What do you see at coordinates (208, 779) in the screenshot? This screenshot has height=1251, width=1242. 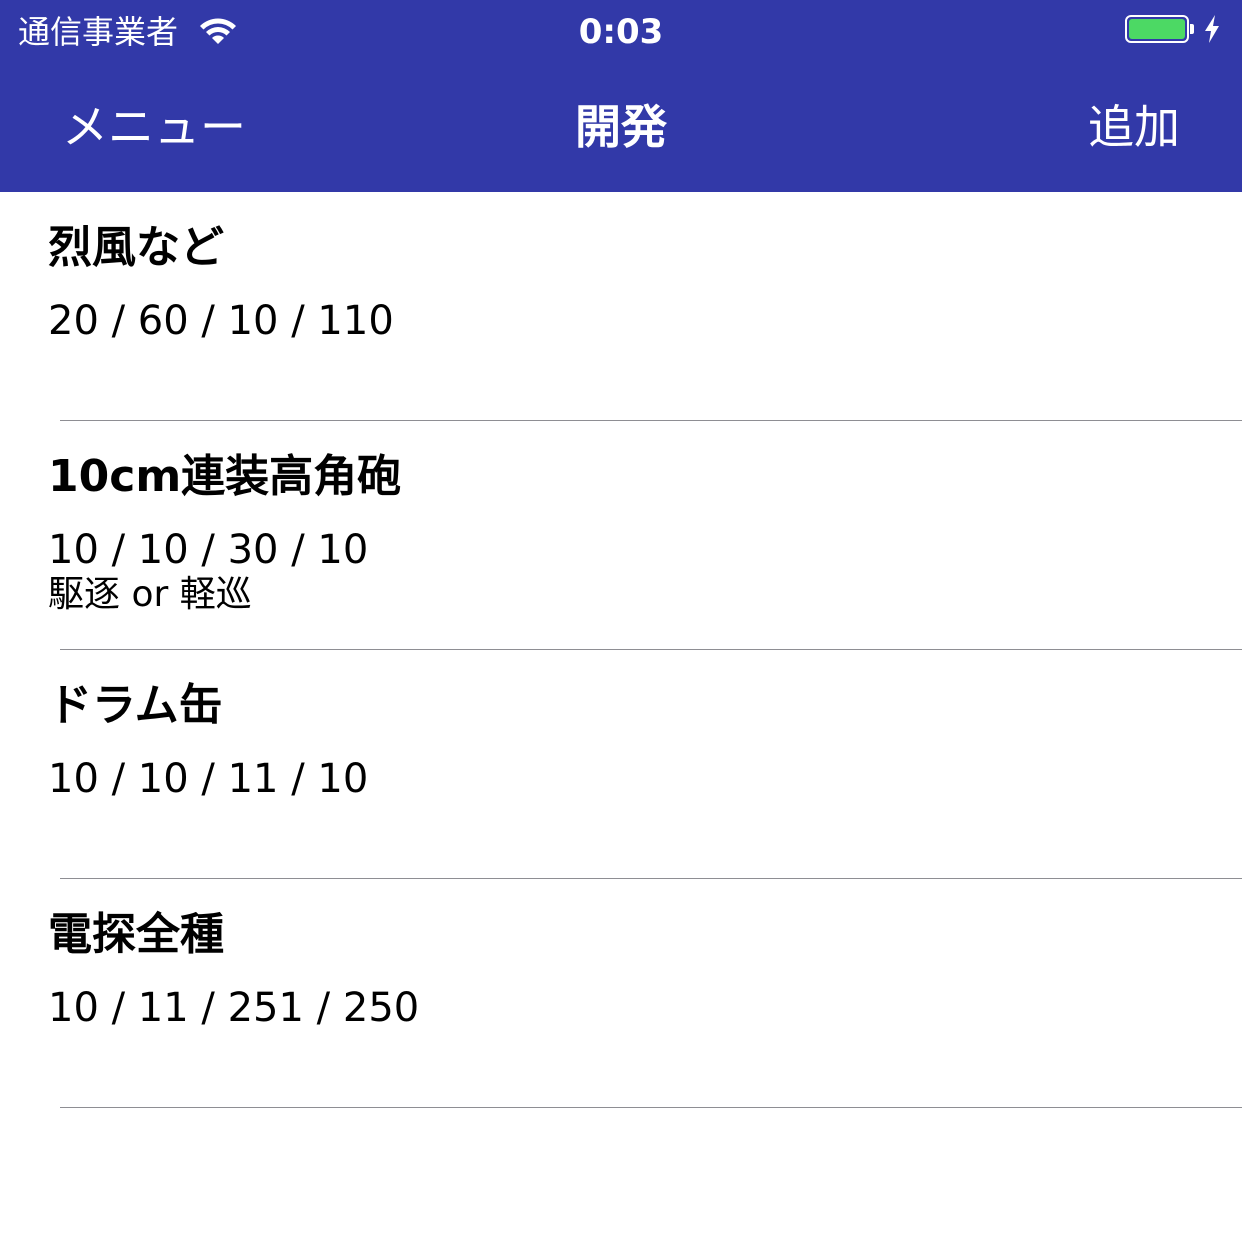 I see `item-recipe: 10 / 10 / 11 / 10` at bounding box center [208, 779].